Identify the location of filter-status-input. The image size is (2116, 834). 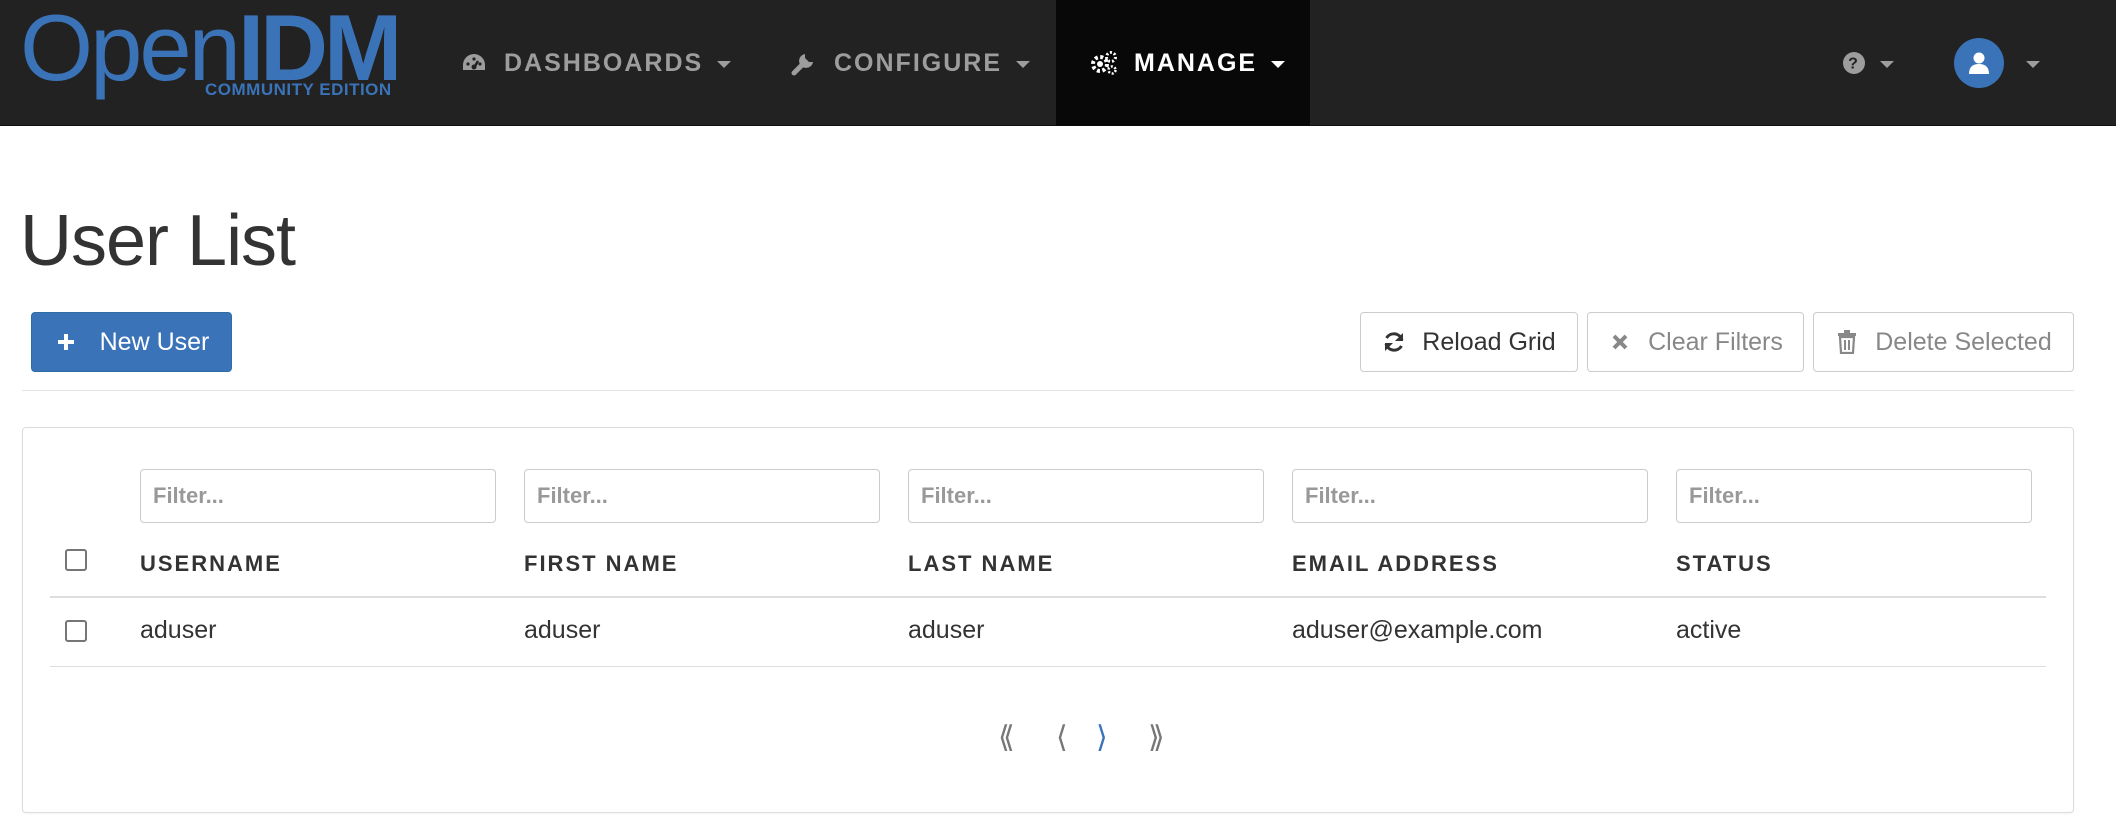
(1854, 496).